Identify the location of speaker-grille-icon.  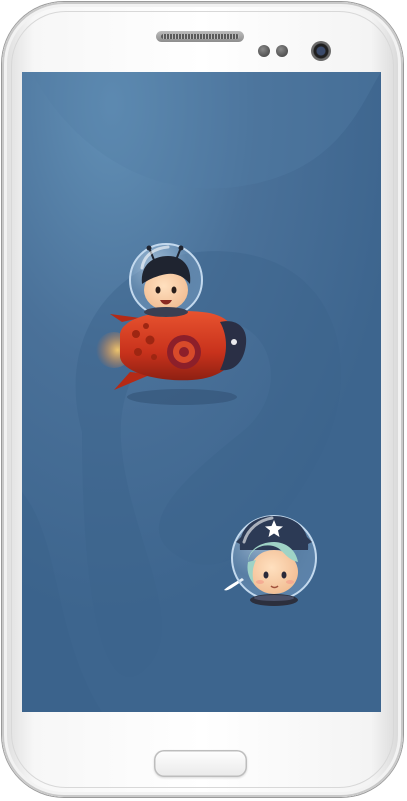
(200, 36).